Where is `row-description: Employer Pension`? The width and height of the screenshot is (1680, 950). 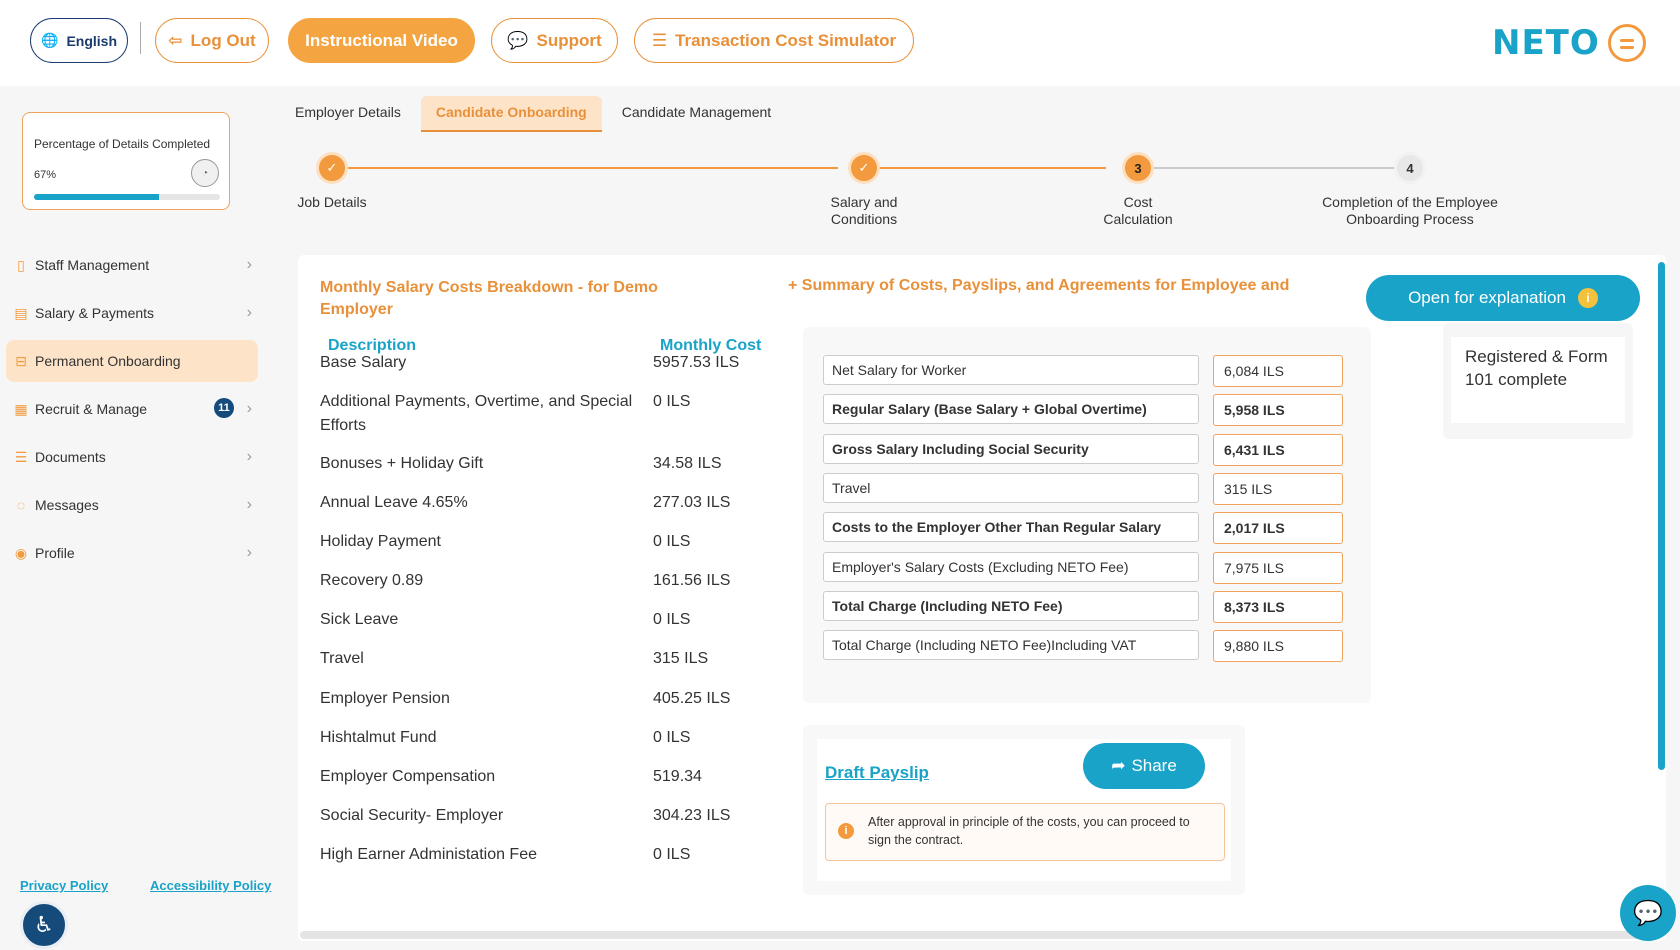
row-description: Employer Pension is located at coordinates (385, 698).